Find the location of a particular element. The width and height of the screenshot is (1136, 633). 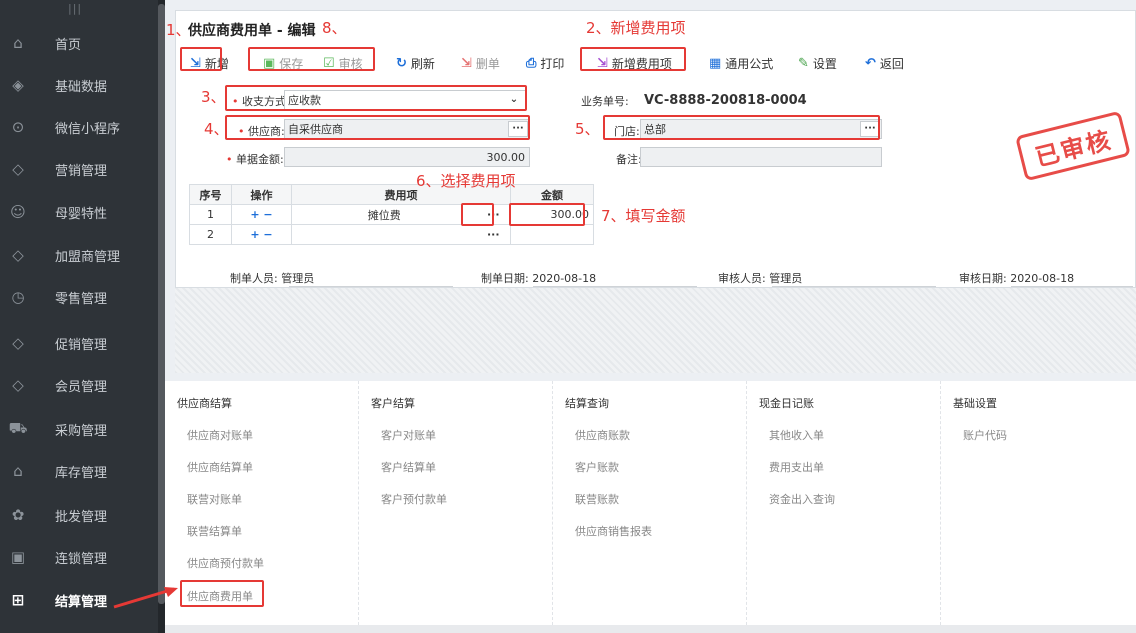

sidebar-item: ⛟ 采购管理 is located at coordinates (79, 429).